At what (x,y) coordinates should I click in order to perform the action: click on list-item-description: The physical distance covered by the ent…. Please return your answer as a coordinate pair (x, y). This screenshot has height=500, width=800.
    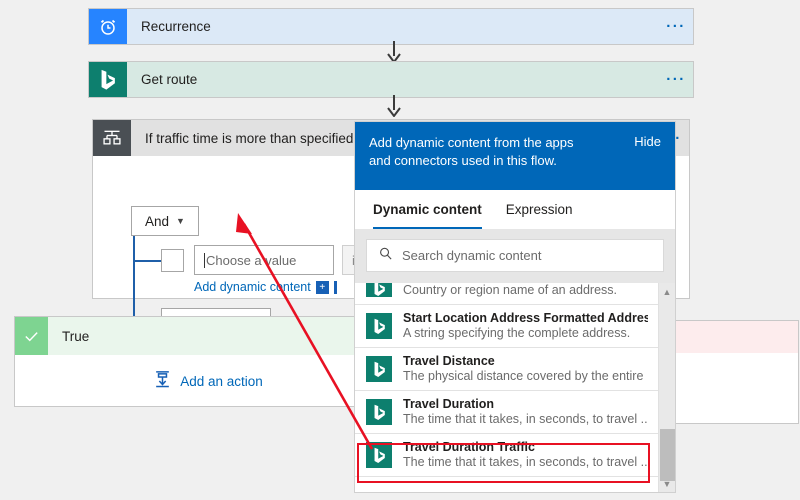
    Looking at the image, I should click on (523, 376).